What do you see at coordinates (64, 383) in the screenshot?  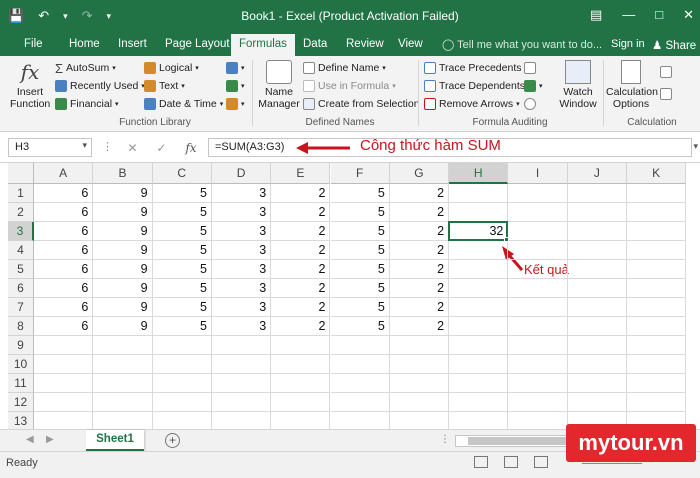 I see `cell-a11` at bounding box center [64, 383].